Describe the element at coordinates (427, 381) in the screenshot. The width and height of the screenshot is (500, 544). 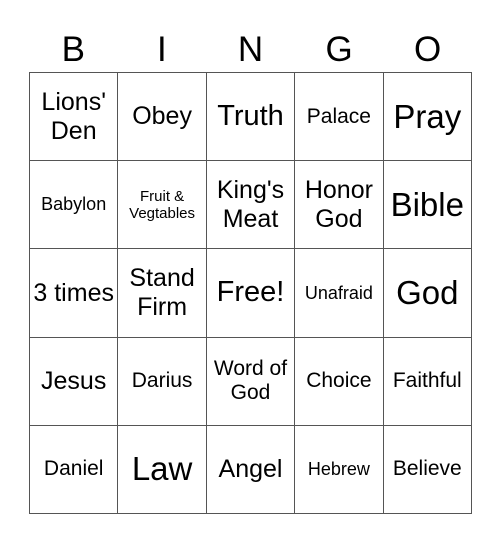
I see `bingo-cell: Faithful` at that location.